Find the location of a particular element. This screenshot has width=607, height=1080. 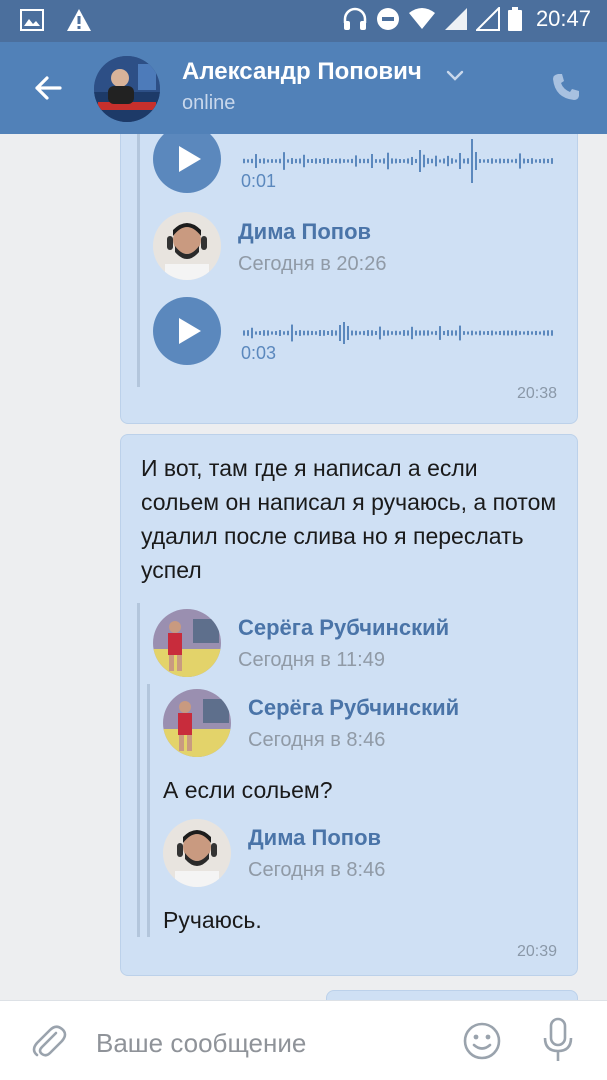

microphone-icon is located at coordinates (558, 1040).